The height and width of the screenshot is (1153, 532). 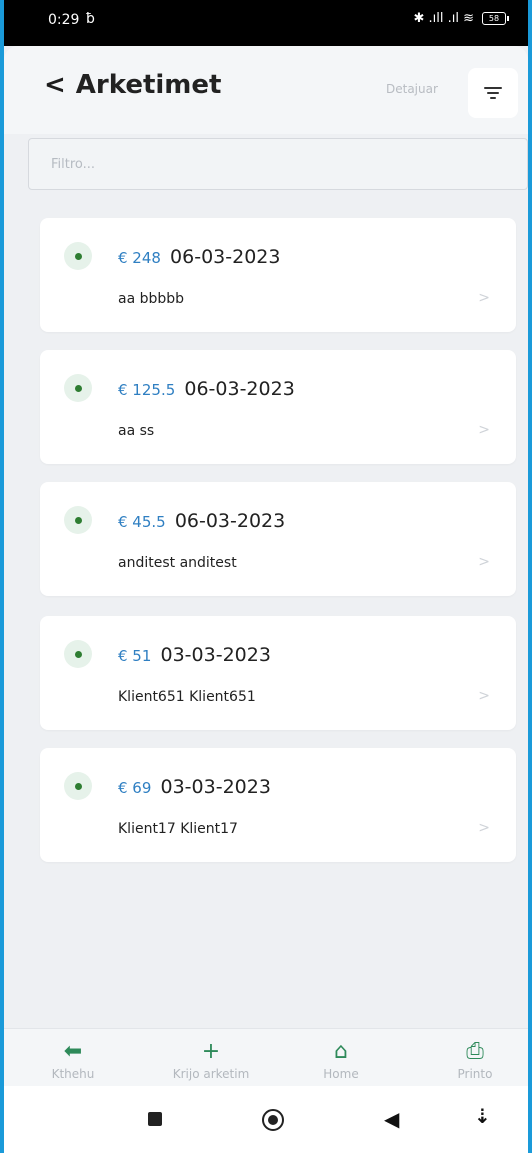 I want to click on system-navigation-bar: ◀ ⇣, so click(x=266, y=1119).